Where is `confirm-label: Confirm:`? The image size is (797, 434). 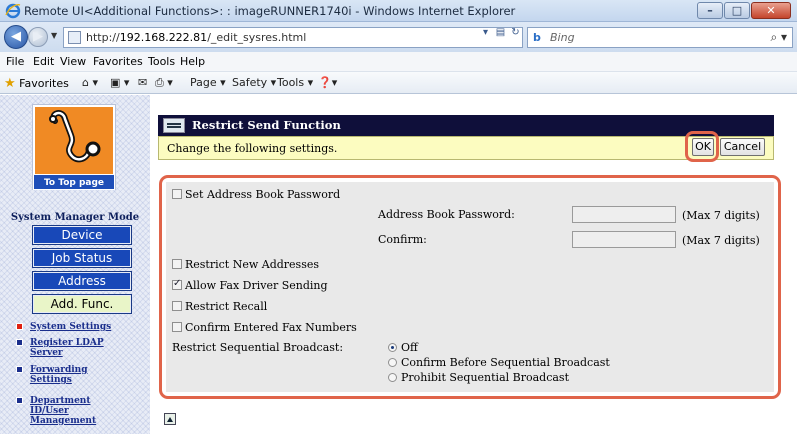
confirm-label: Confirm: is located at coordinates (402, 239).